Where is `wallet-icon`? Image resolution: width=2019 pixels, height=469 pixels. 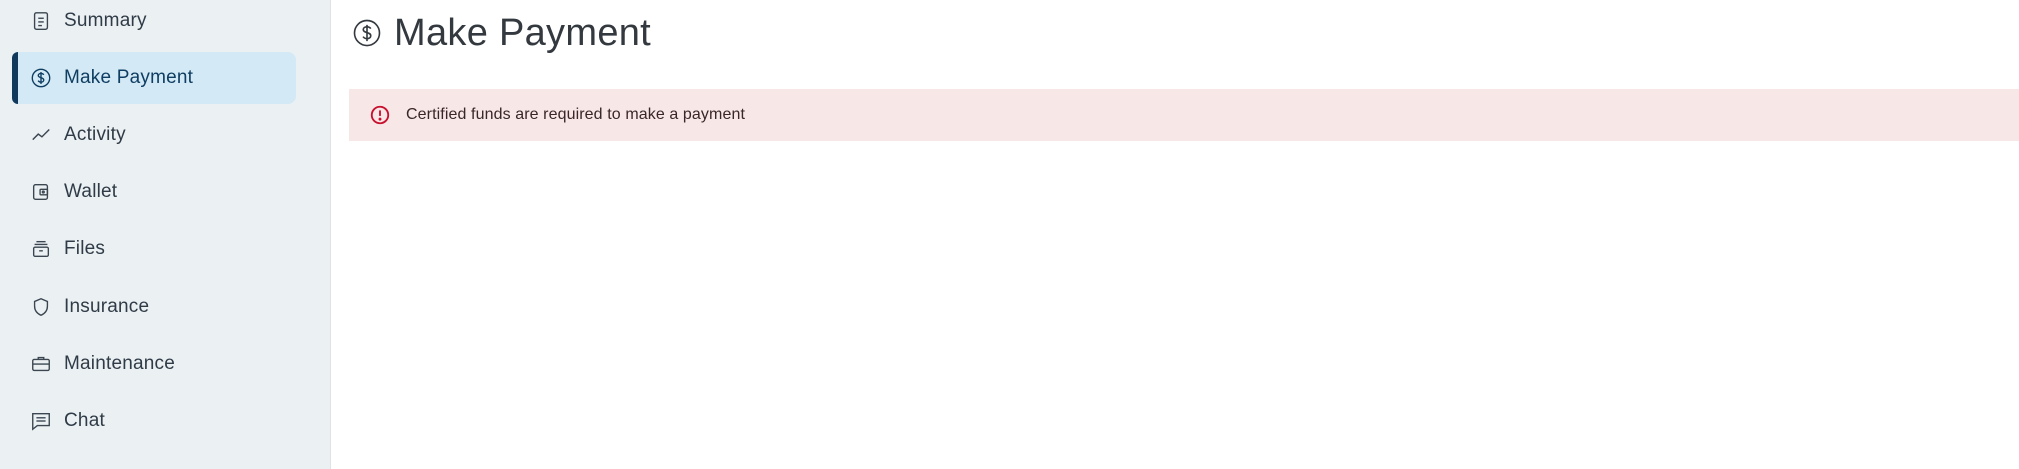
wallet-icon is located at coordinates (41, 192).